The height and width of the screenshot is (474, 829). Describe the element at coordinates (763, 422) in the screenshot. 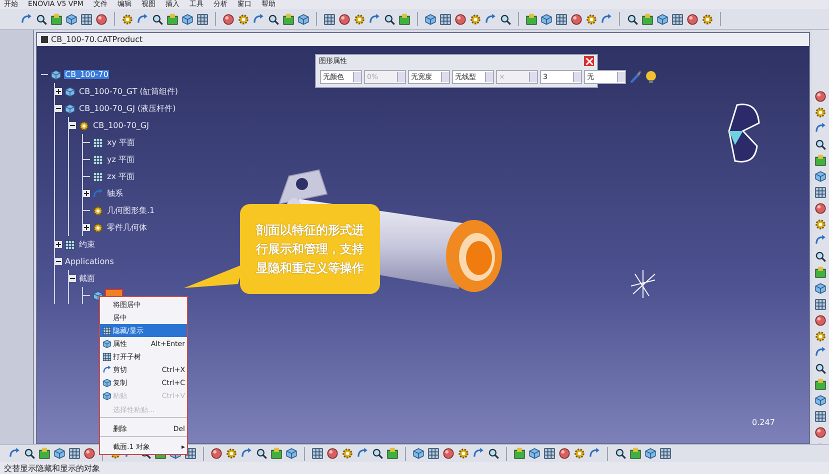

I see `scale-label: 0.247` at that location.